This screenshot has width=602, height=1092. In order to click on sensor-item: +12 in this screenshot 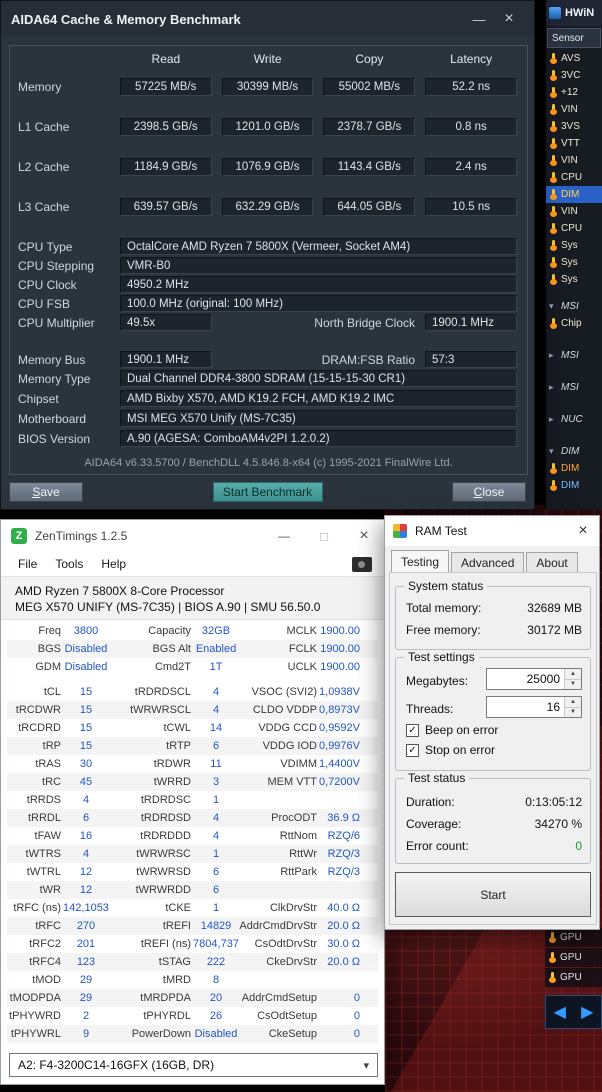, I will do `click(574, 92)`.